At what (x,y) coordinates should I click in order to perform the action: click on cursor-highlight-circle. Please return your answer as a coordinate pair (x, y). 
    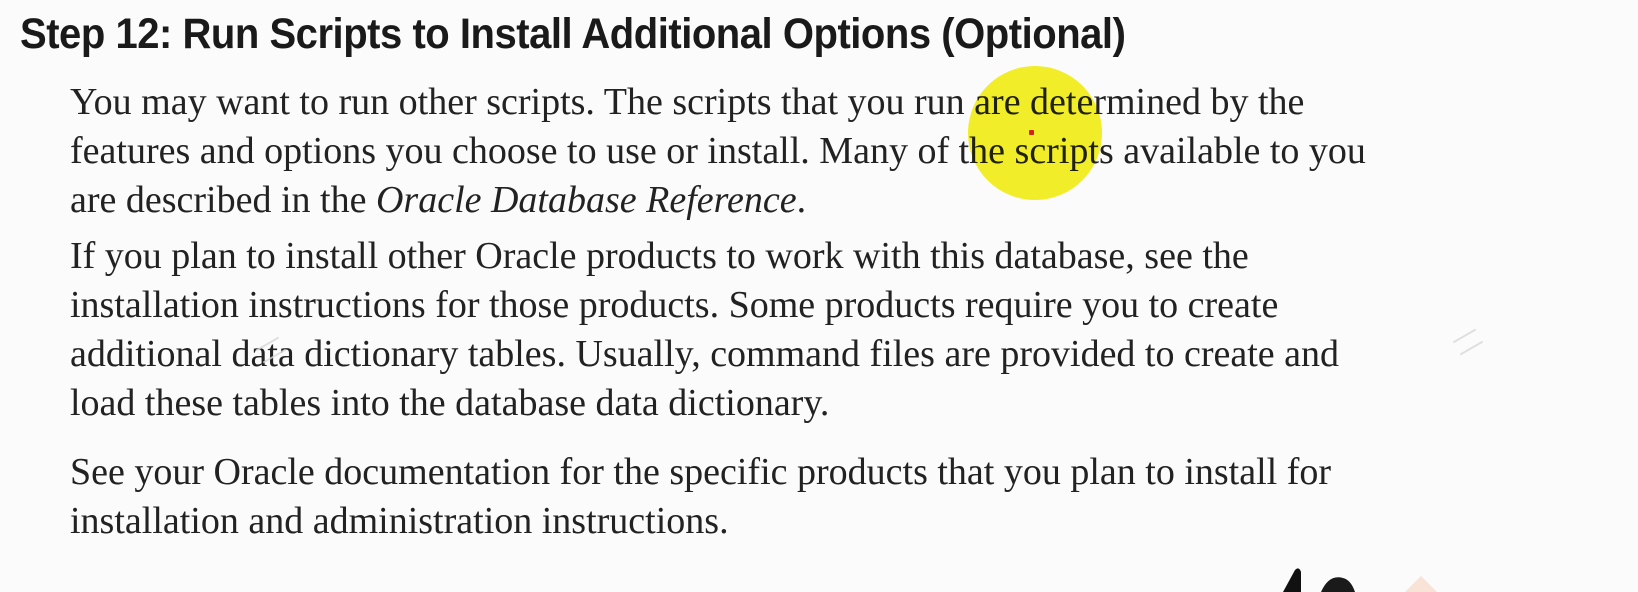
    Looking at the image, I should click on (1035, 133).